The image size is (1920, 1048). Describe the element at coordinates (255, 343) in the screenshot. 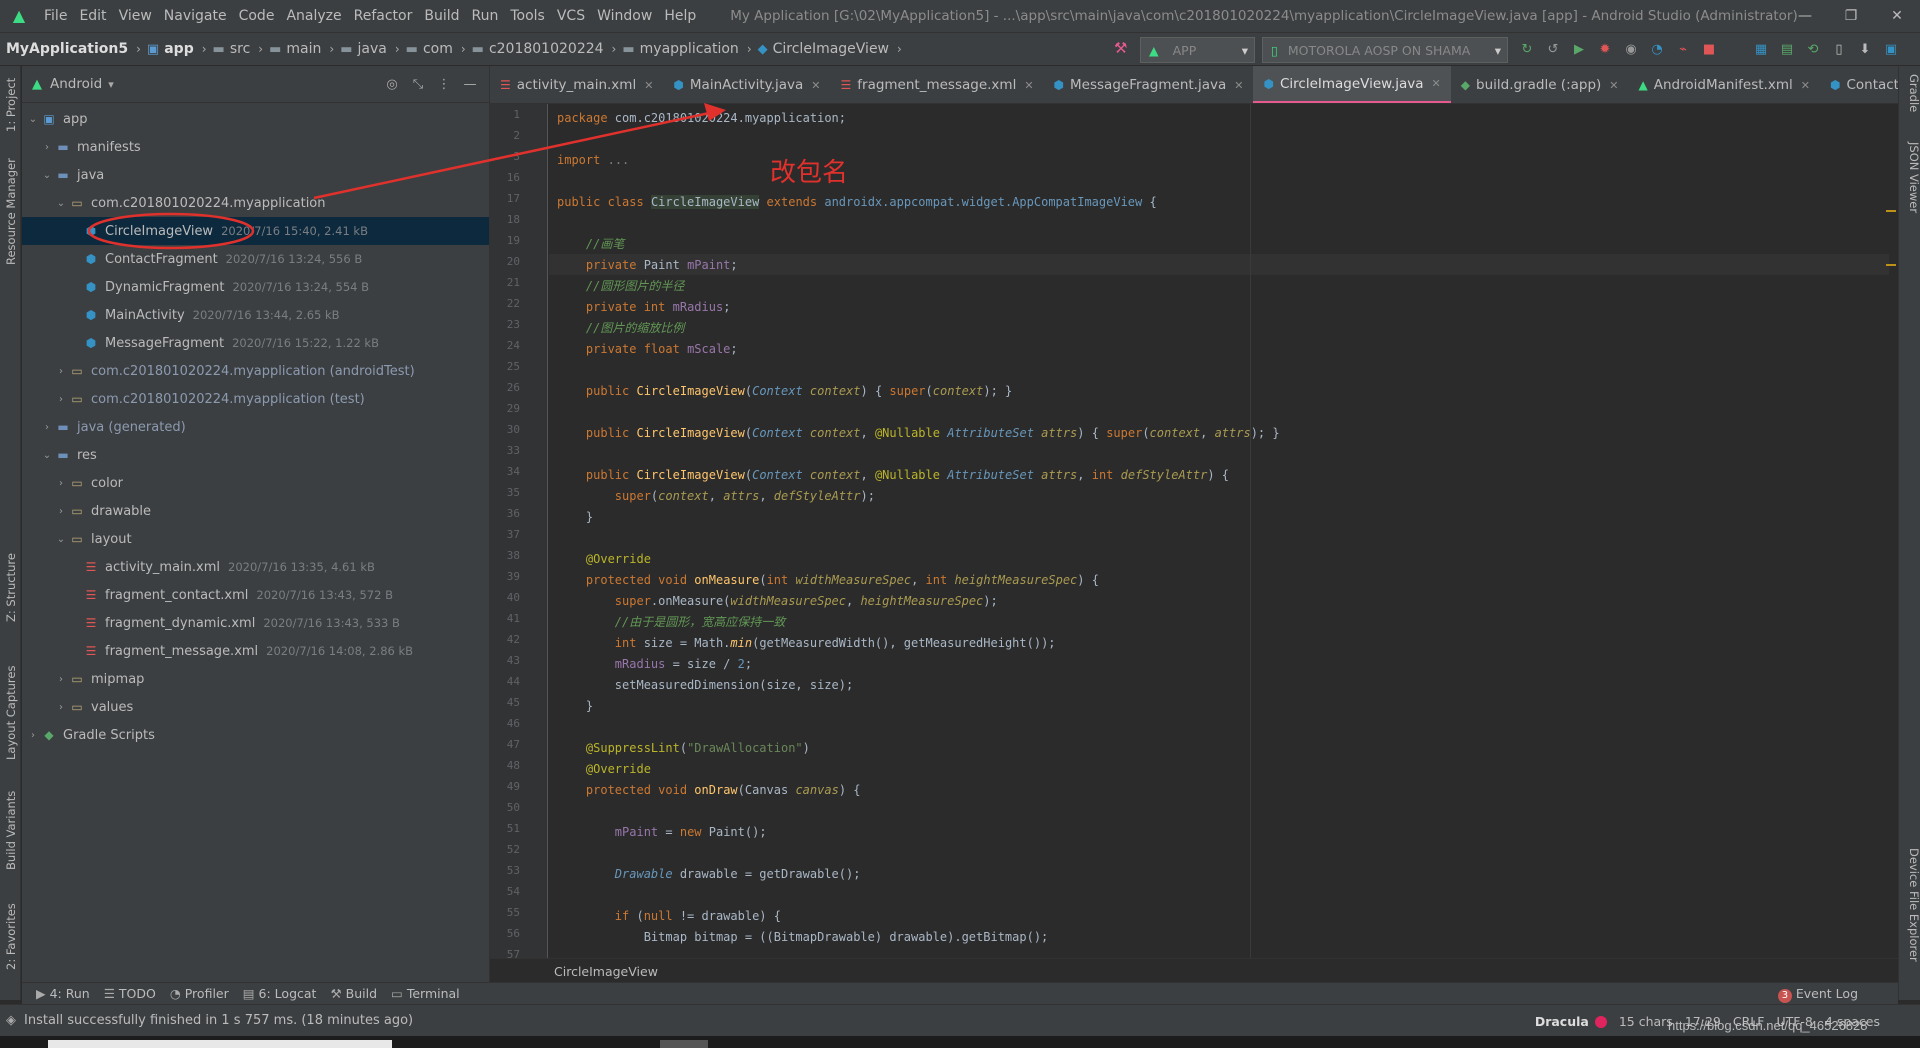

I see `tree-node: ⬢ MessageFragment 2020/7/16 15:22, 1.22 kB` at that location.